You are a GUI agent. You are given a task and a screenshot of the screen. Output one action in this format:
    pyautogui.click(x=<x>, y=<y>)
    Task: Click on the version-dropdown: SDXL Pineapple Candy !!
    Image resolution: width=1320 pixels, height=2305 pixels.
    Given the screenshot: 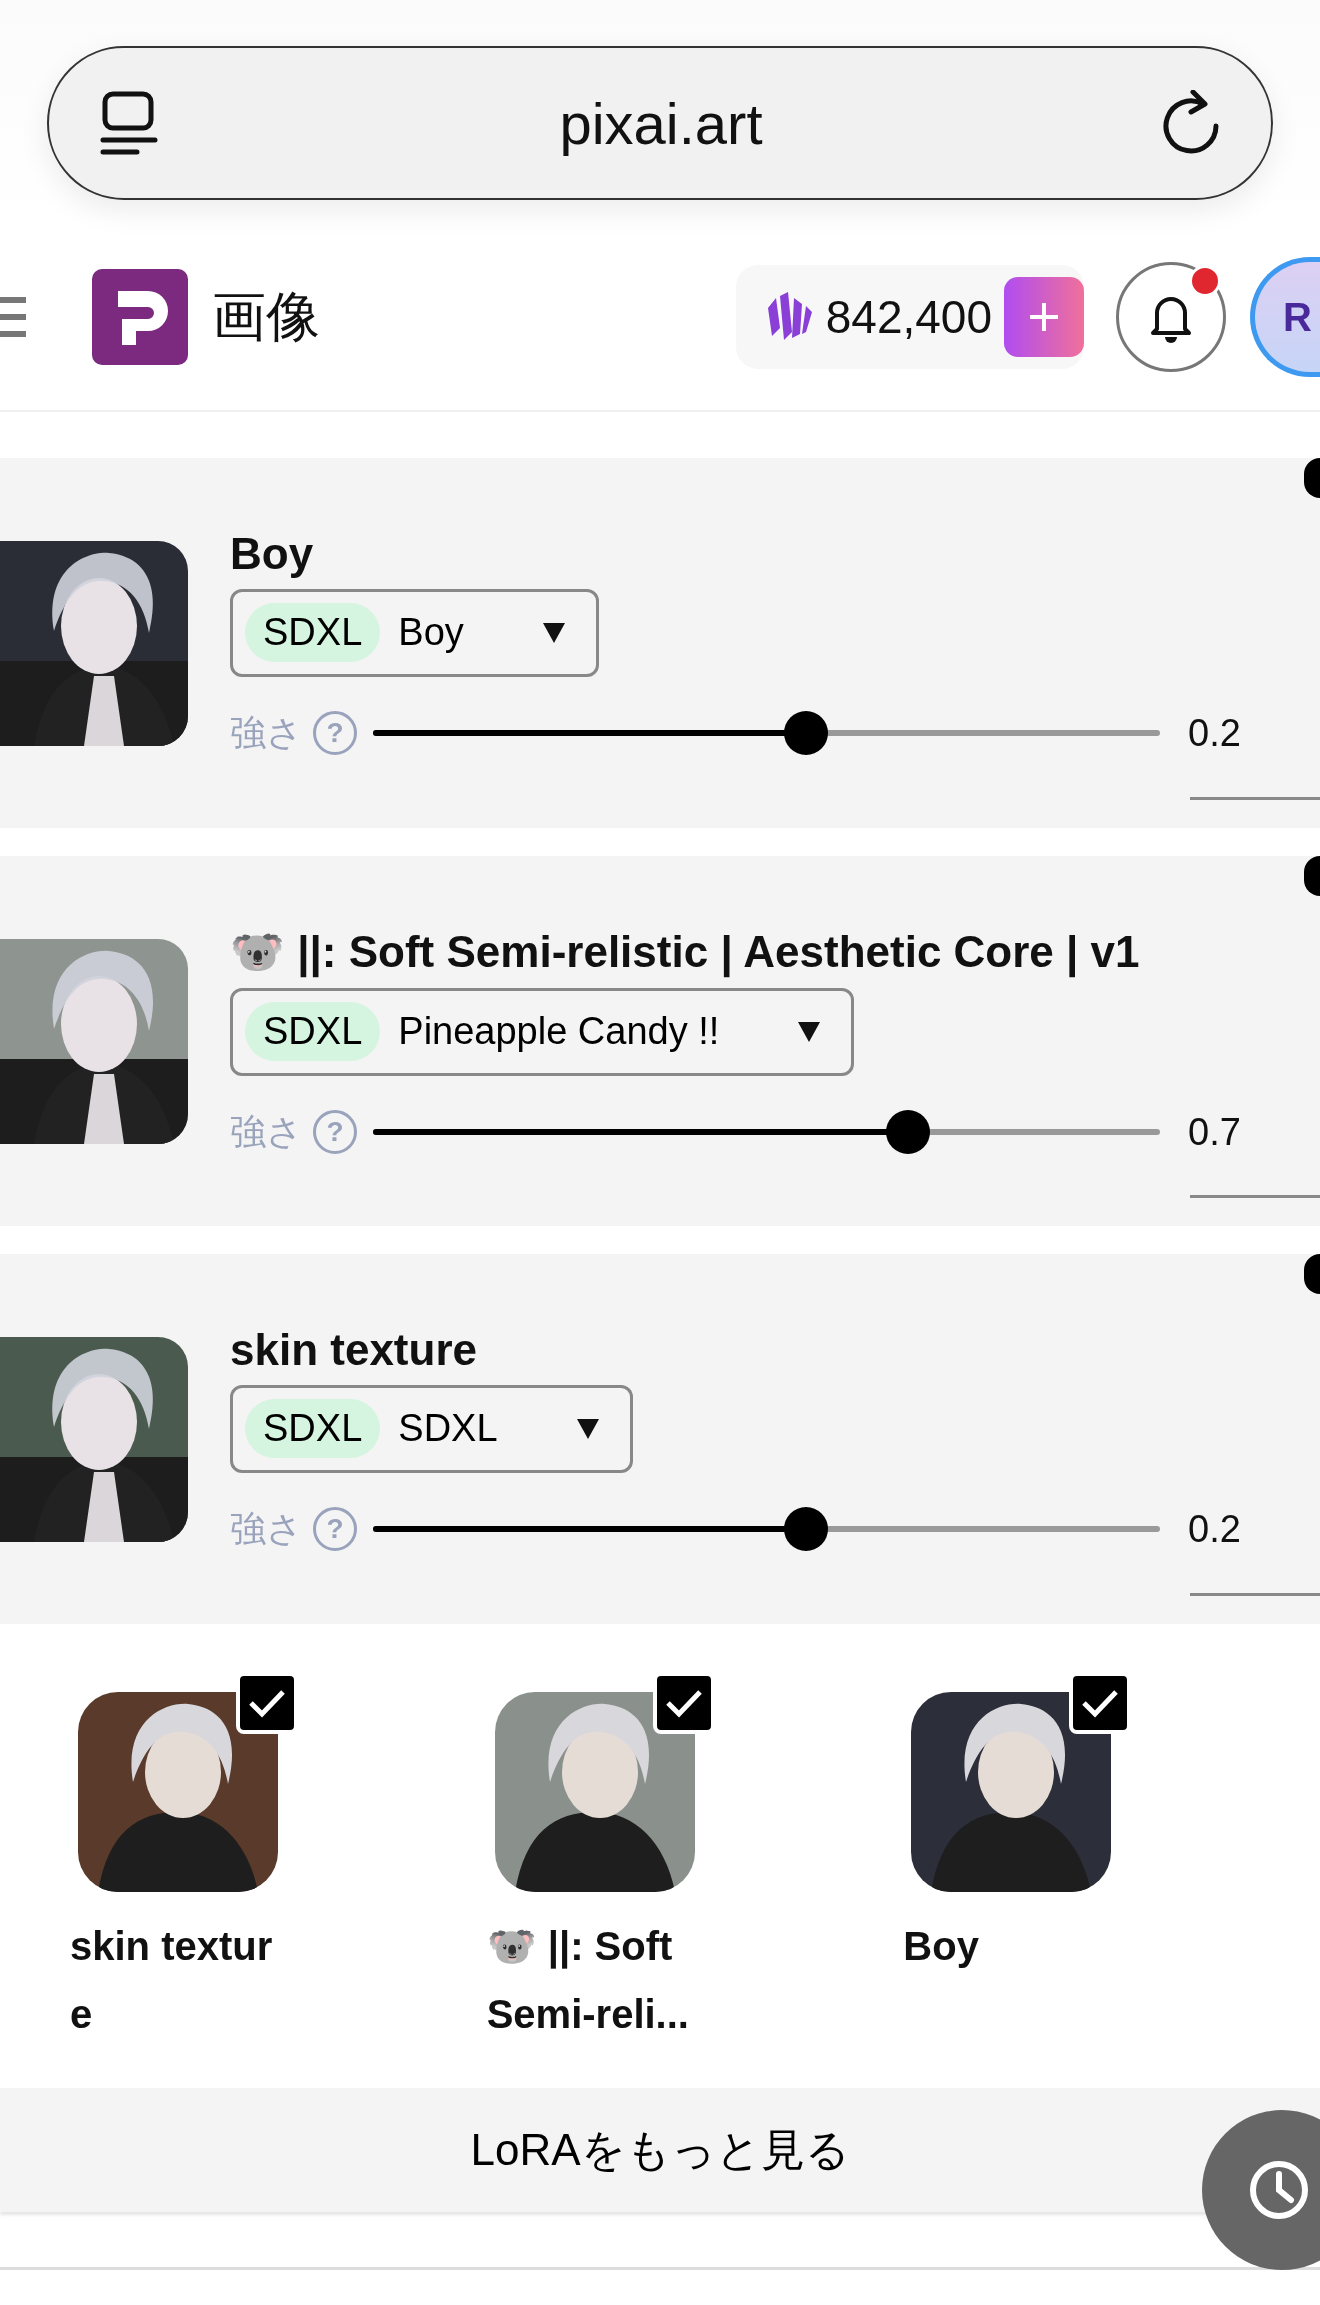 What is the action you would take?
    pyautogui.click(x=542, y=1031)
    